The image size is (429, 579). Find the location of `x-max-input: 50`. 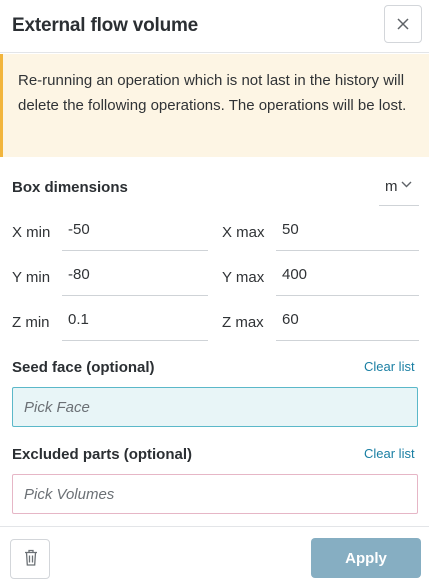

x-max-input: 50 is located at coordinates (347, 233).